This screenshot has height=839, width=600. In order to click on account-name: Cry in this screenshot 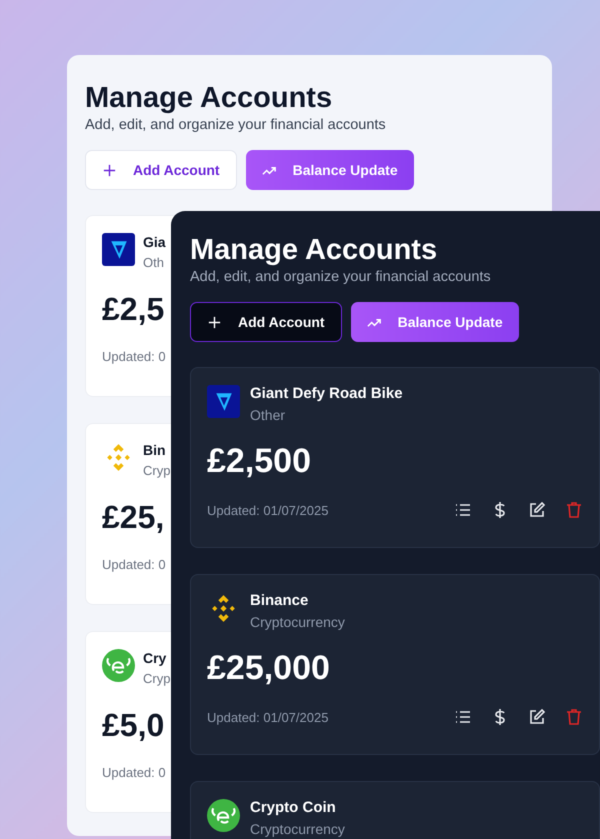, I will do `click(154, 658)`.